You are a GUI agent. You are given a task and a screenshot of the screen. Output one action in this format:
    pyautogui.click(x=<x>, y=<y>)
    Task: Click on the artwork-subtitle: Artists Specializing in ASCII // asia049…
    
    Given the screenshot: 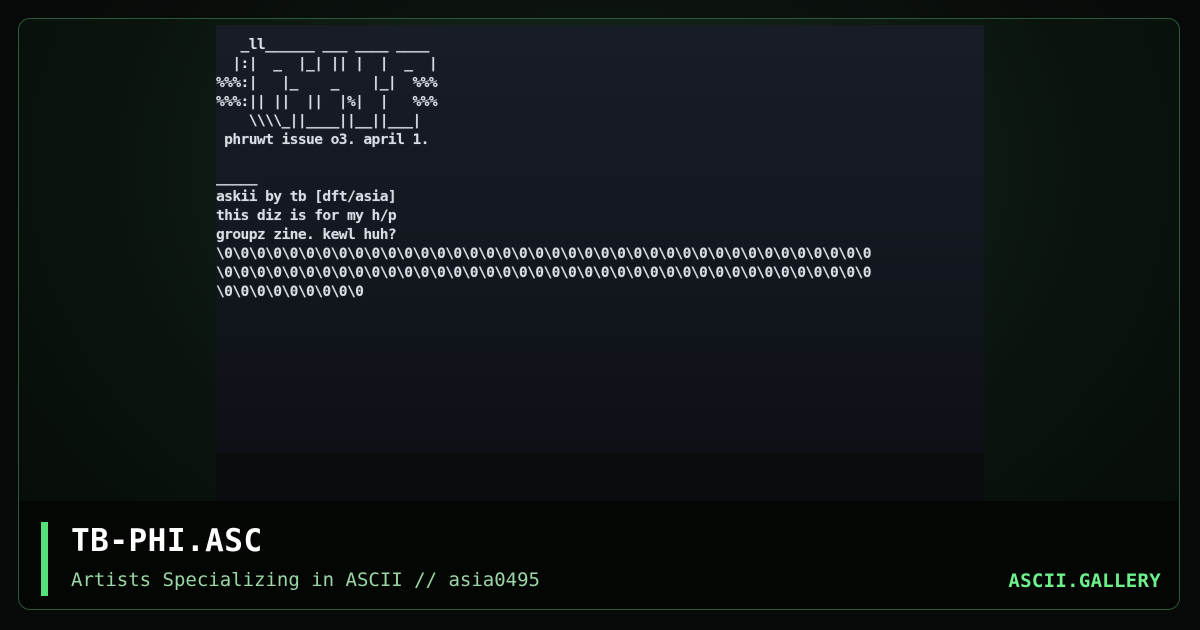 What is the action you would take?
    pyautogui.click(x=305, y=580)
    